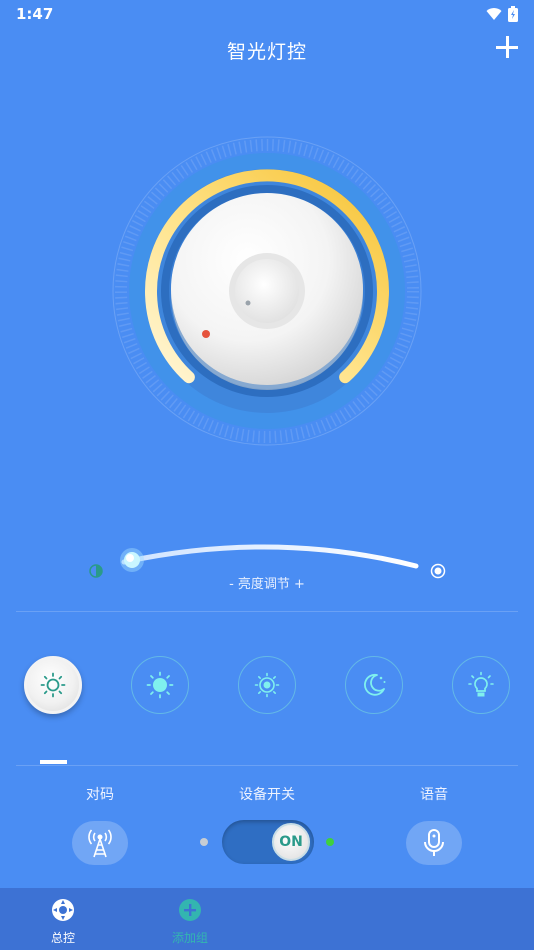 This screenshot has height=950, width=534. I want to click on scene-sun-bright, so click(160, 685).